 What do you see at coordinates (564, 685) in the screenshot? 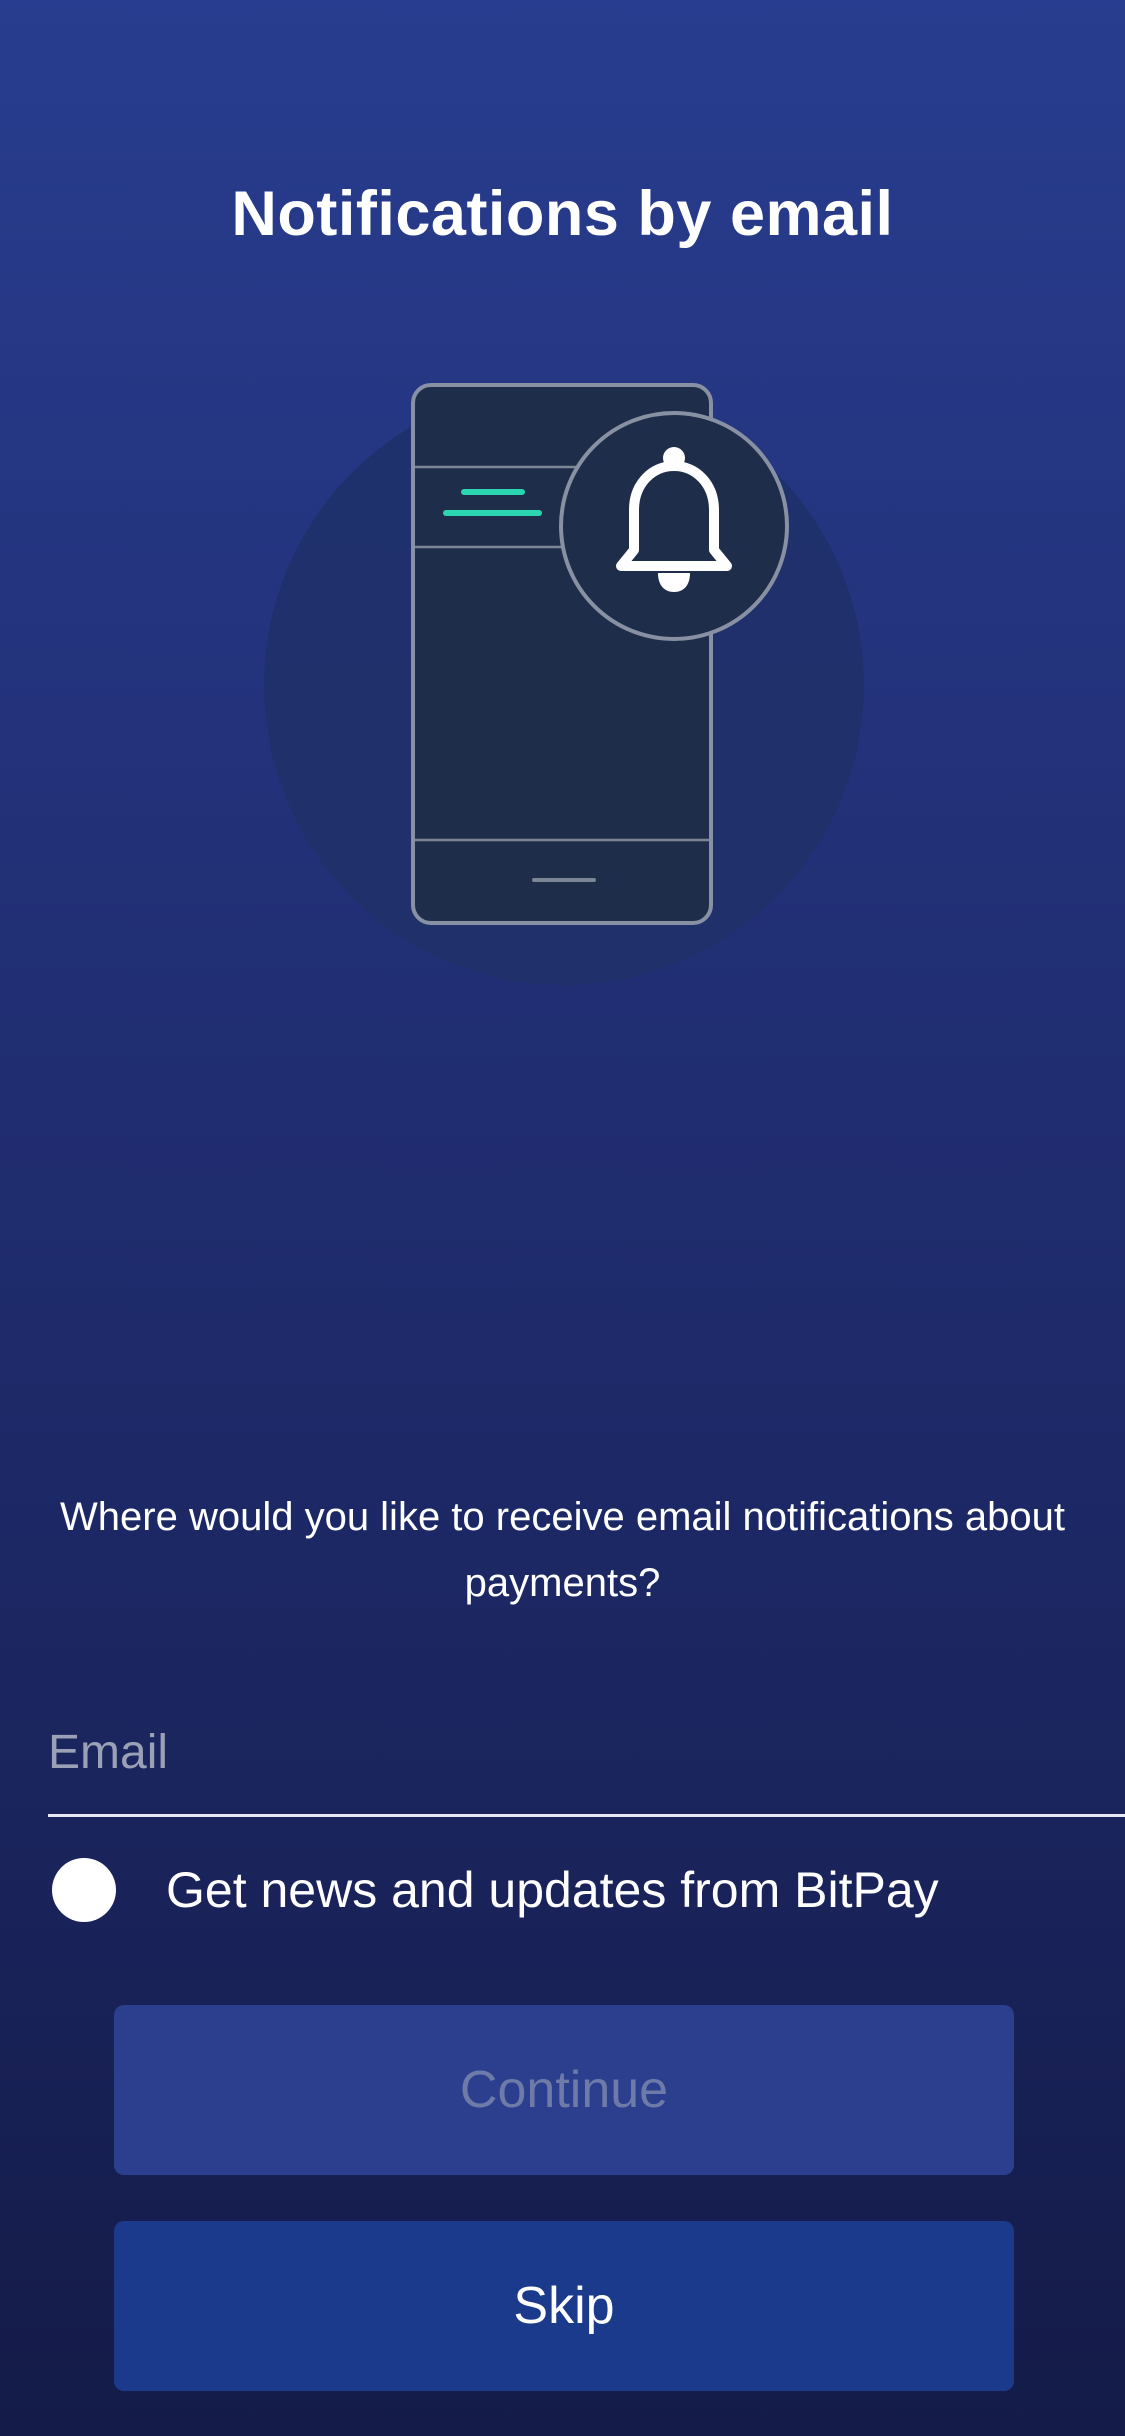
I see `phone-with-bell-illustration` at bounding box center [564, 685].